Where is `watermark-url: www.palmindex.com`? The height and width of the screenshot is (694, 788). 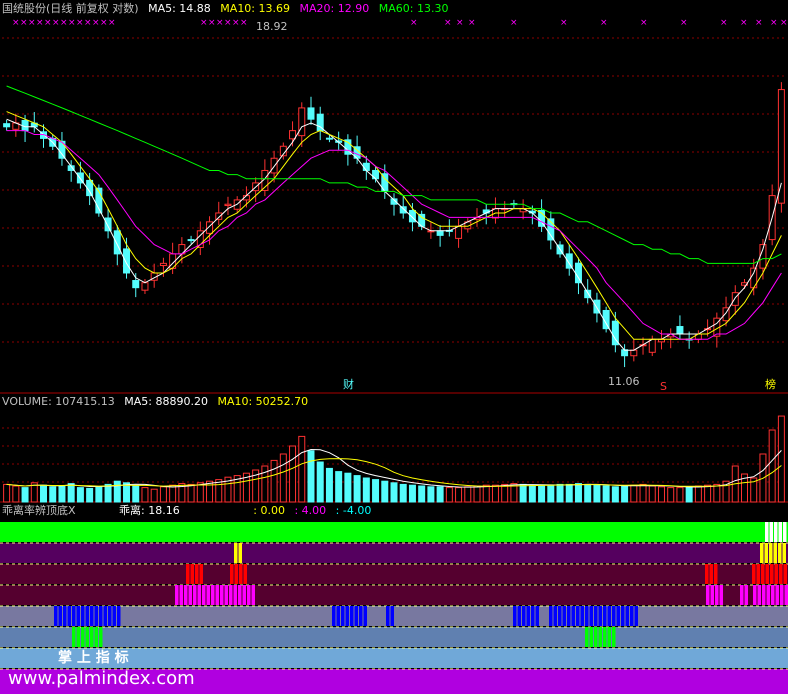 watermark-url: www.palmindex.com is located at coordinates (101, 678).